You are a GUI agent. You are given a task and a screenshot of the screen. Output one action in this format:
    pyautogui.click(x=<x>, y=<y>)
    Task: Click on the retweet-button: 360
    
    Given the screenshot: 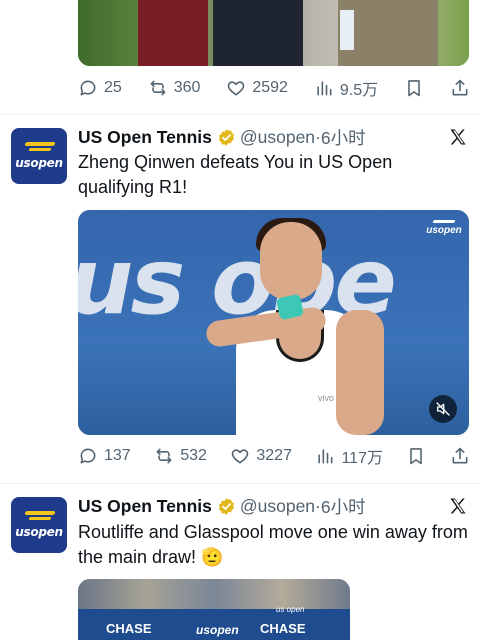 What is the action you would take?
    pyautogui.click(x=174, y=88)
    